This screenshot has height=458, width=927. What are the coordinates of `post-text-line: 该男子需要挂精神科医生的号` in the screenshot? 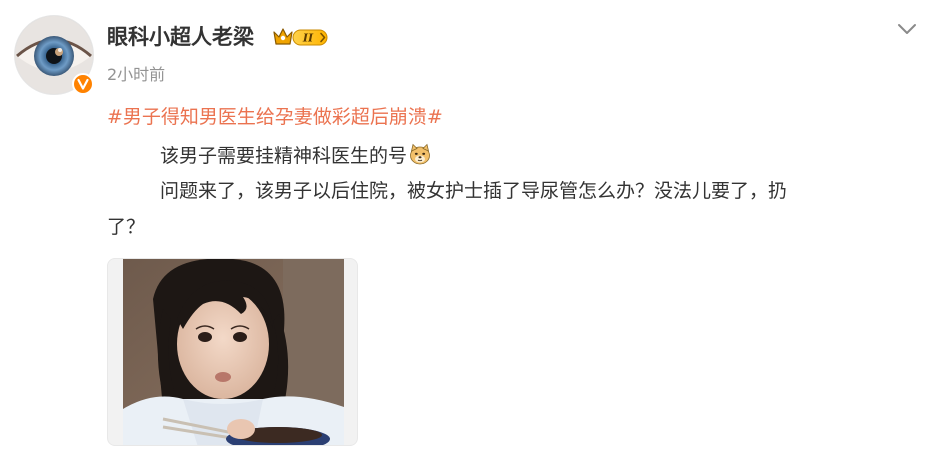 It's located at (296, 155).